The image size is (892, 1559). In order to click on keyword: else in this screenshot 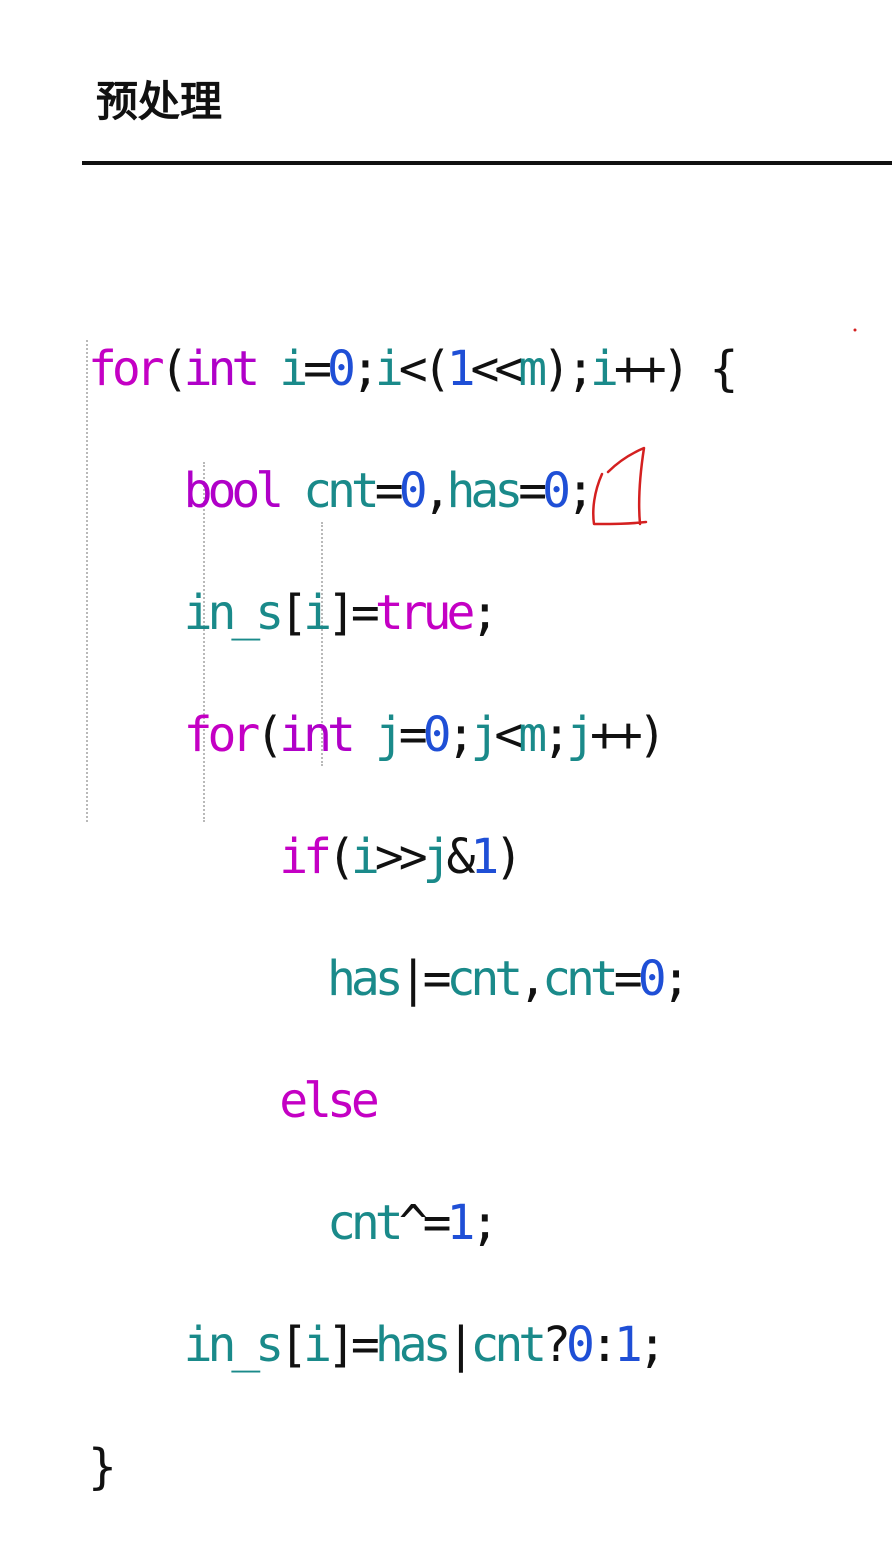, I will do `click(329, 1101)`.